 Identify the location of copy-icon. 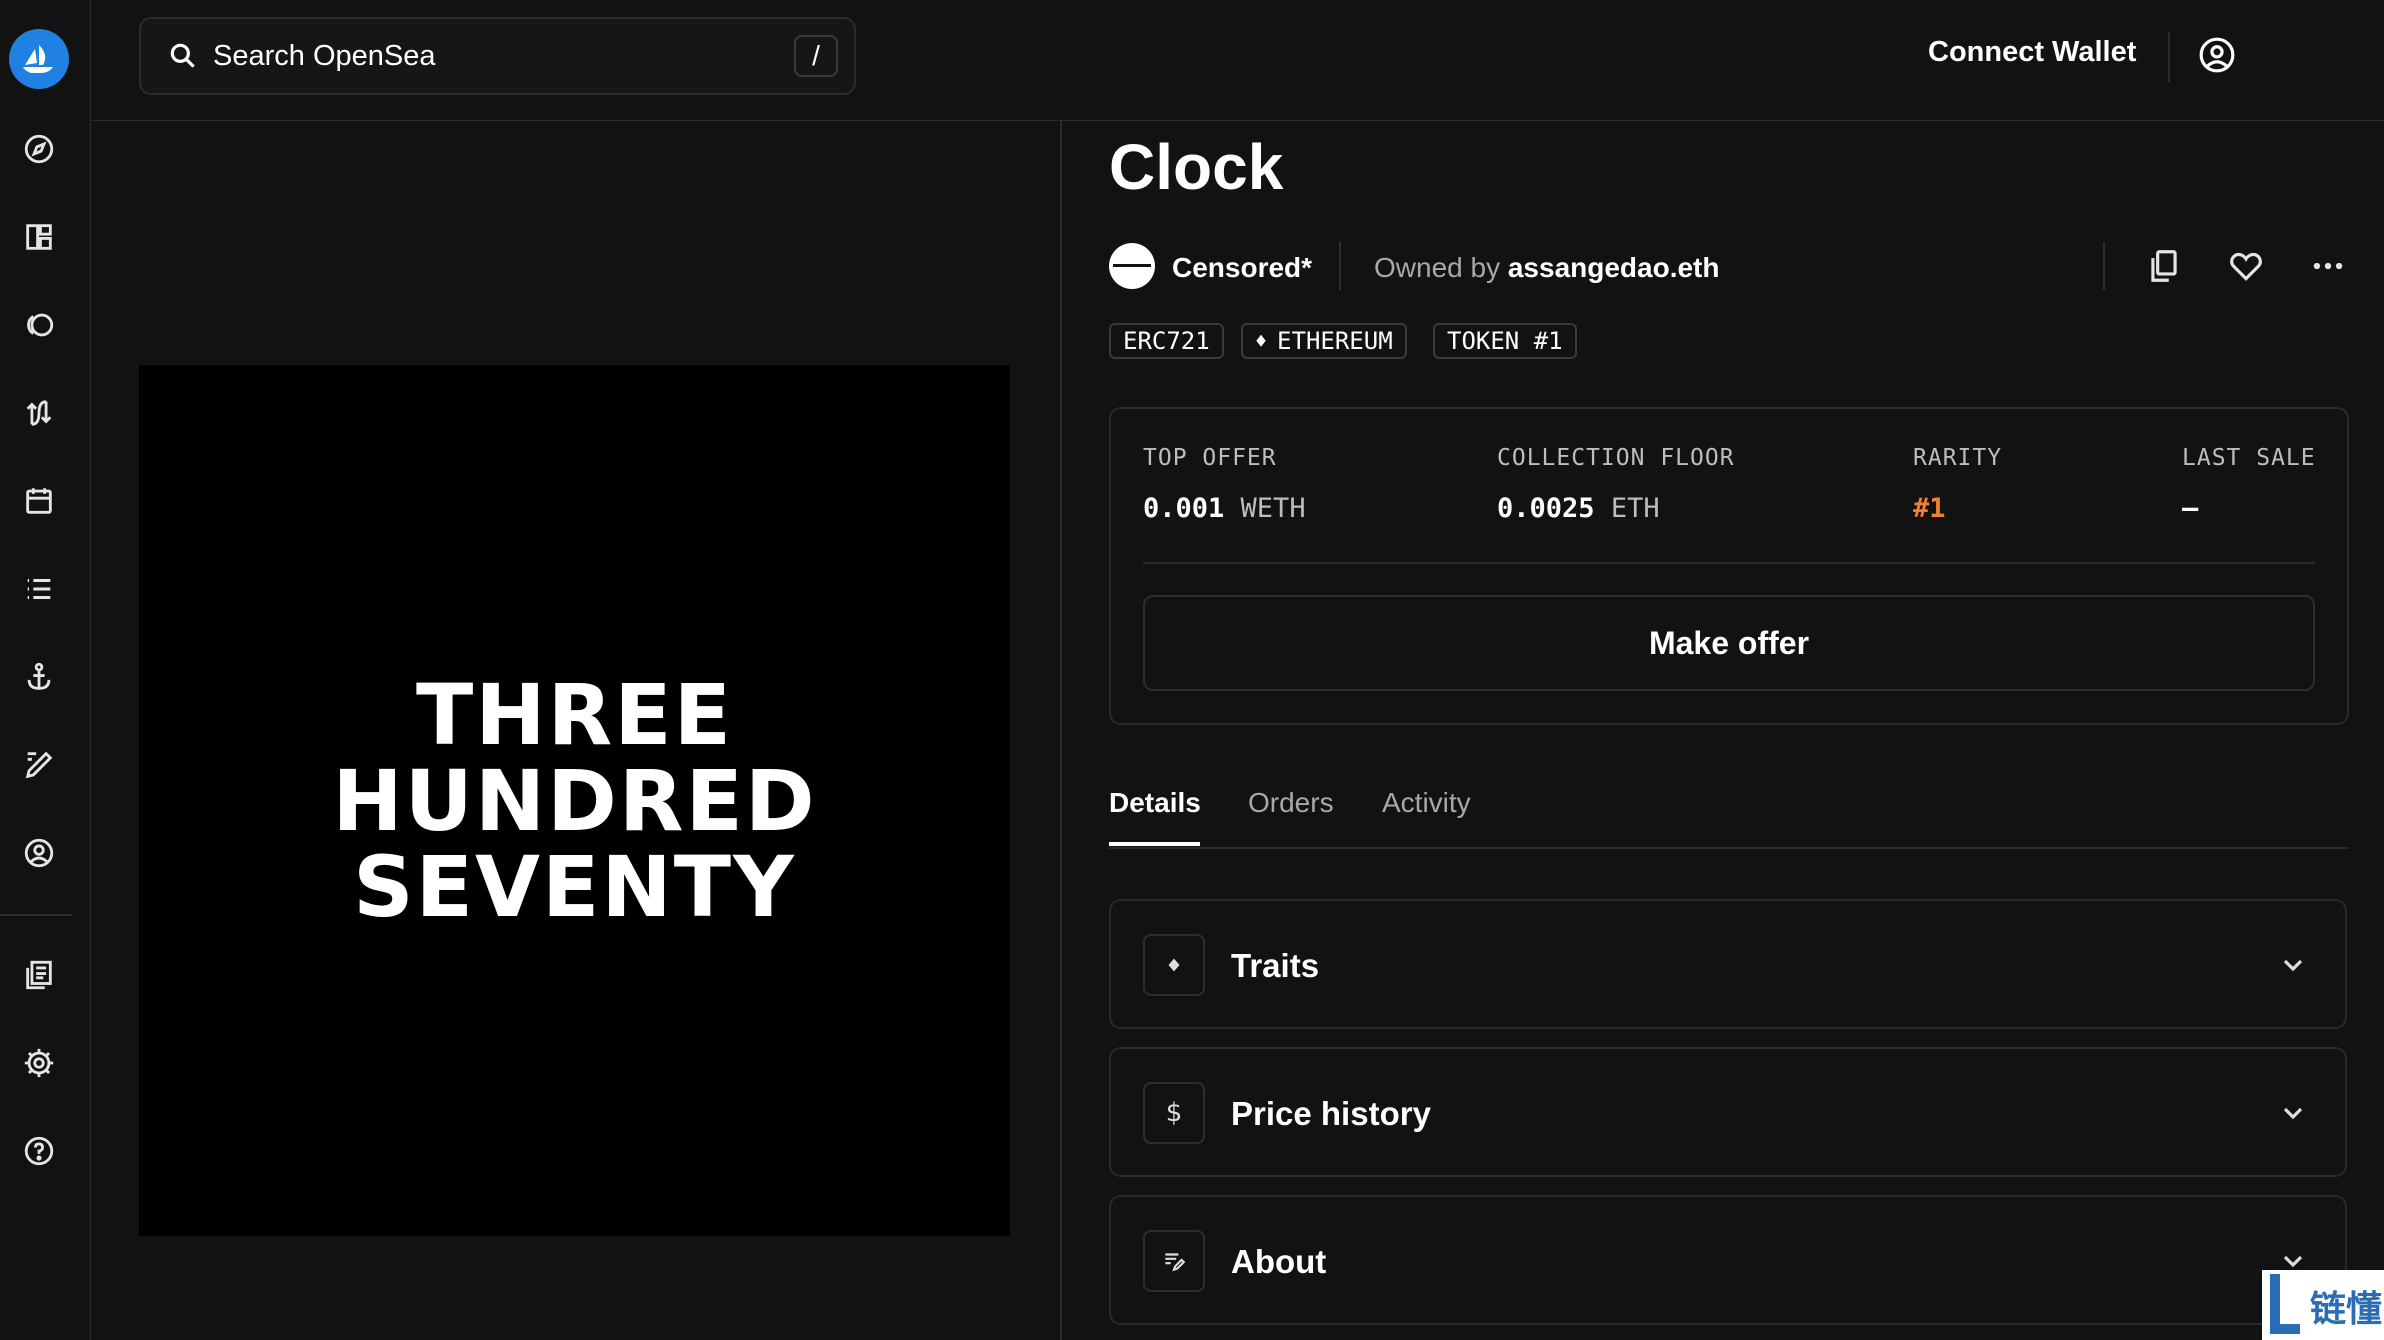
(2164, 266).